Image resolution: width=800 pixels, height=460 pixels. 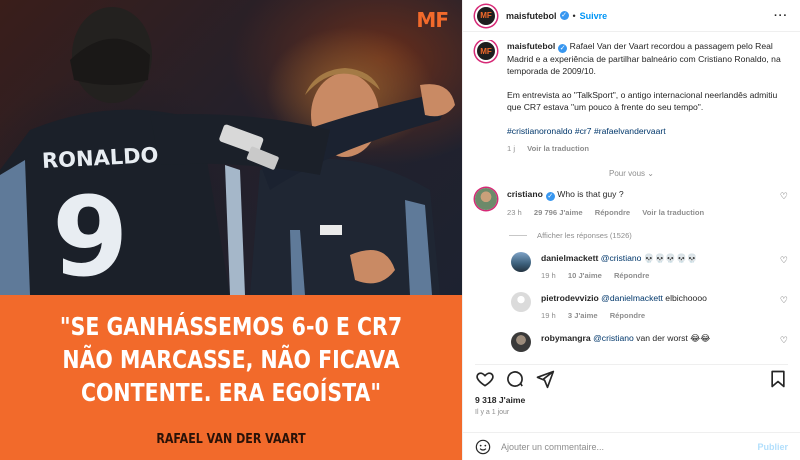 What do you see at coordinates (558, 212) in the screenshot?
I see `comment-likes: 29 796 J'aime` at bounding box center [558, 212].